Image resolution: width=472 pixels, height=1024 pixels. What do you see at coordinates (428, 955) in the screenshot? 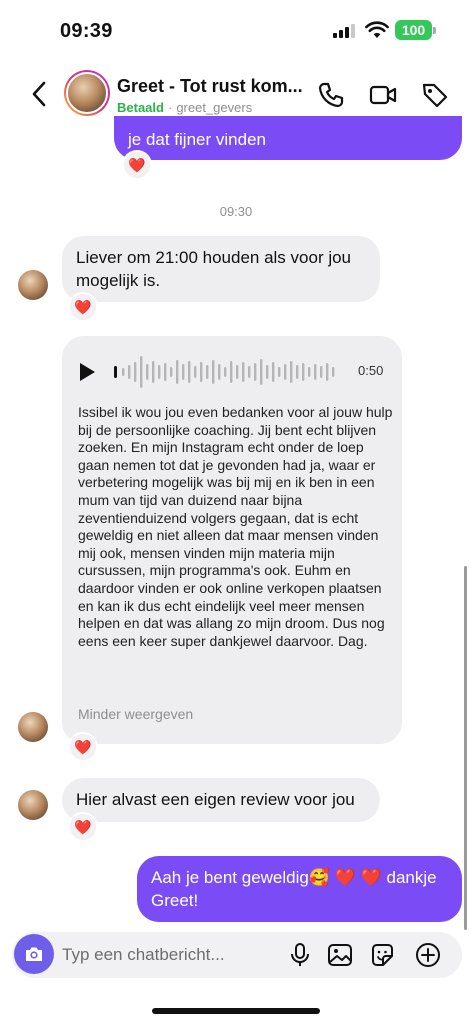
I see `plus-icon` at bounding box center [428, 955].